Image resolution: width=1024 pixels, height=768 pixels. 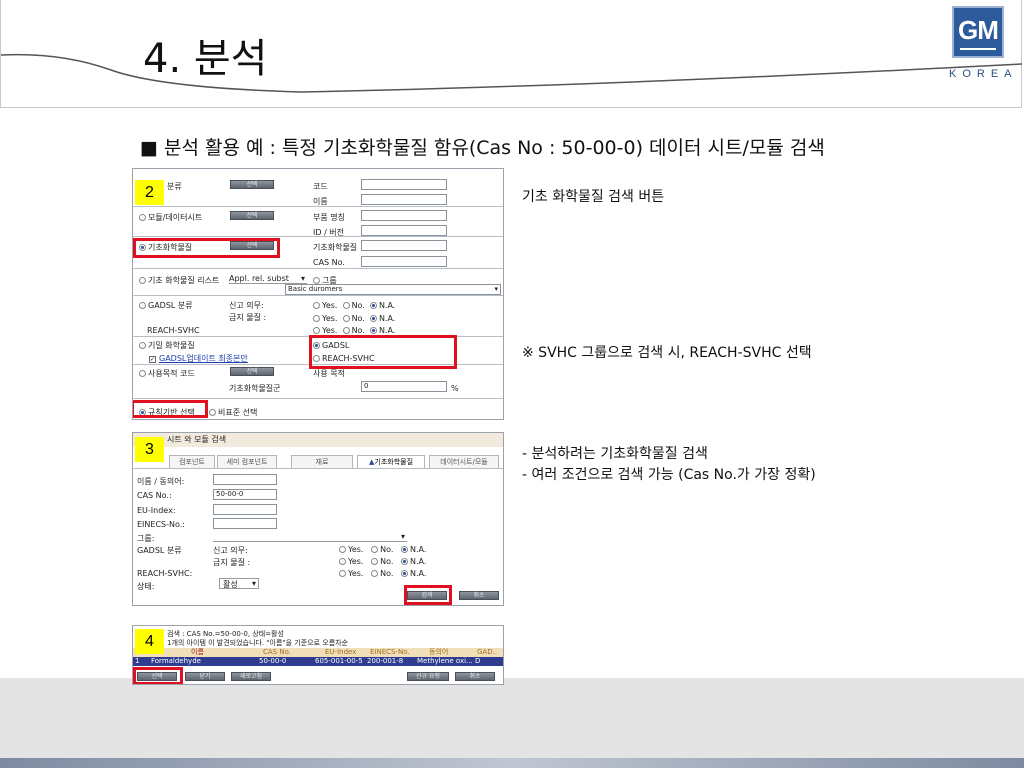 What do you see at coordinates (149, 192) in the screenshot?
I see `step-badge-2: 2` at bounding box center [149, 192].